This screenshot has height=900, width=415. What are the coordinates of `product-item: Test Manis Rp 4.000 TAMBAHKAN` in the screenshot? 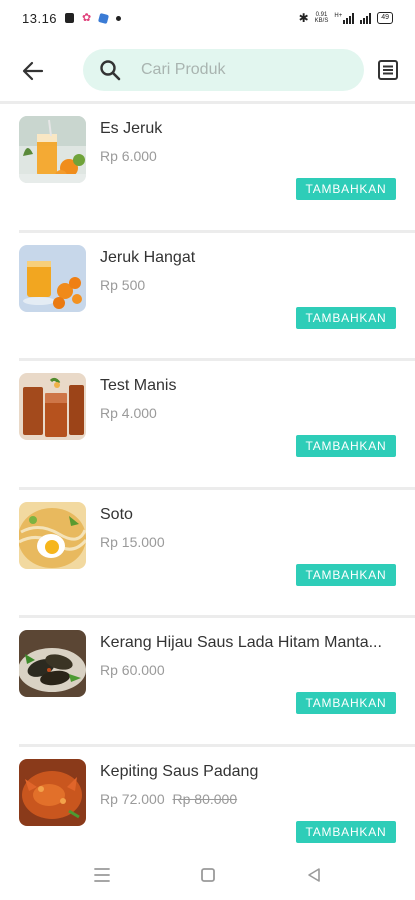 It's located at (207, 425).